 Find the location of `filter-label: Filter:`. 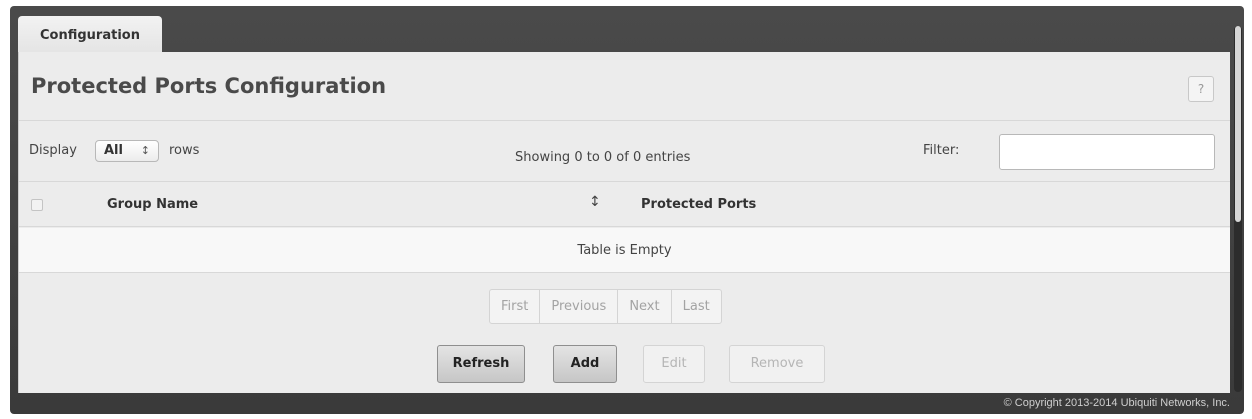

filter-label: Filter: is located at coordinates (941, 150).